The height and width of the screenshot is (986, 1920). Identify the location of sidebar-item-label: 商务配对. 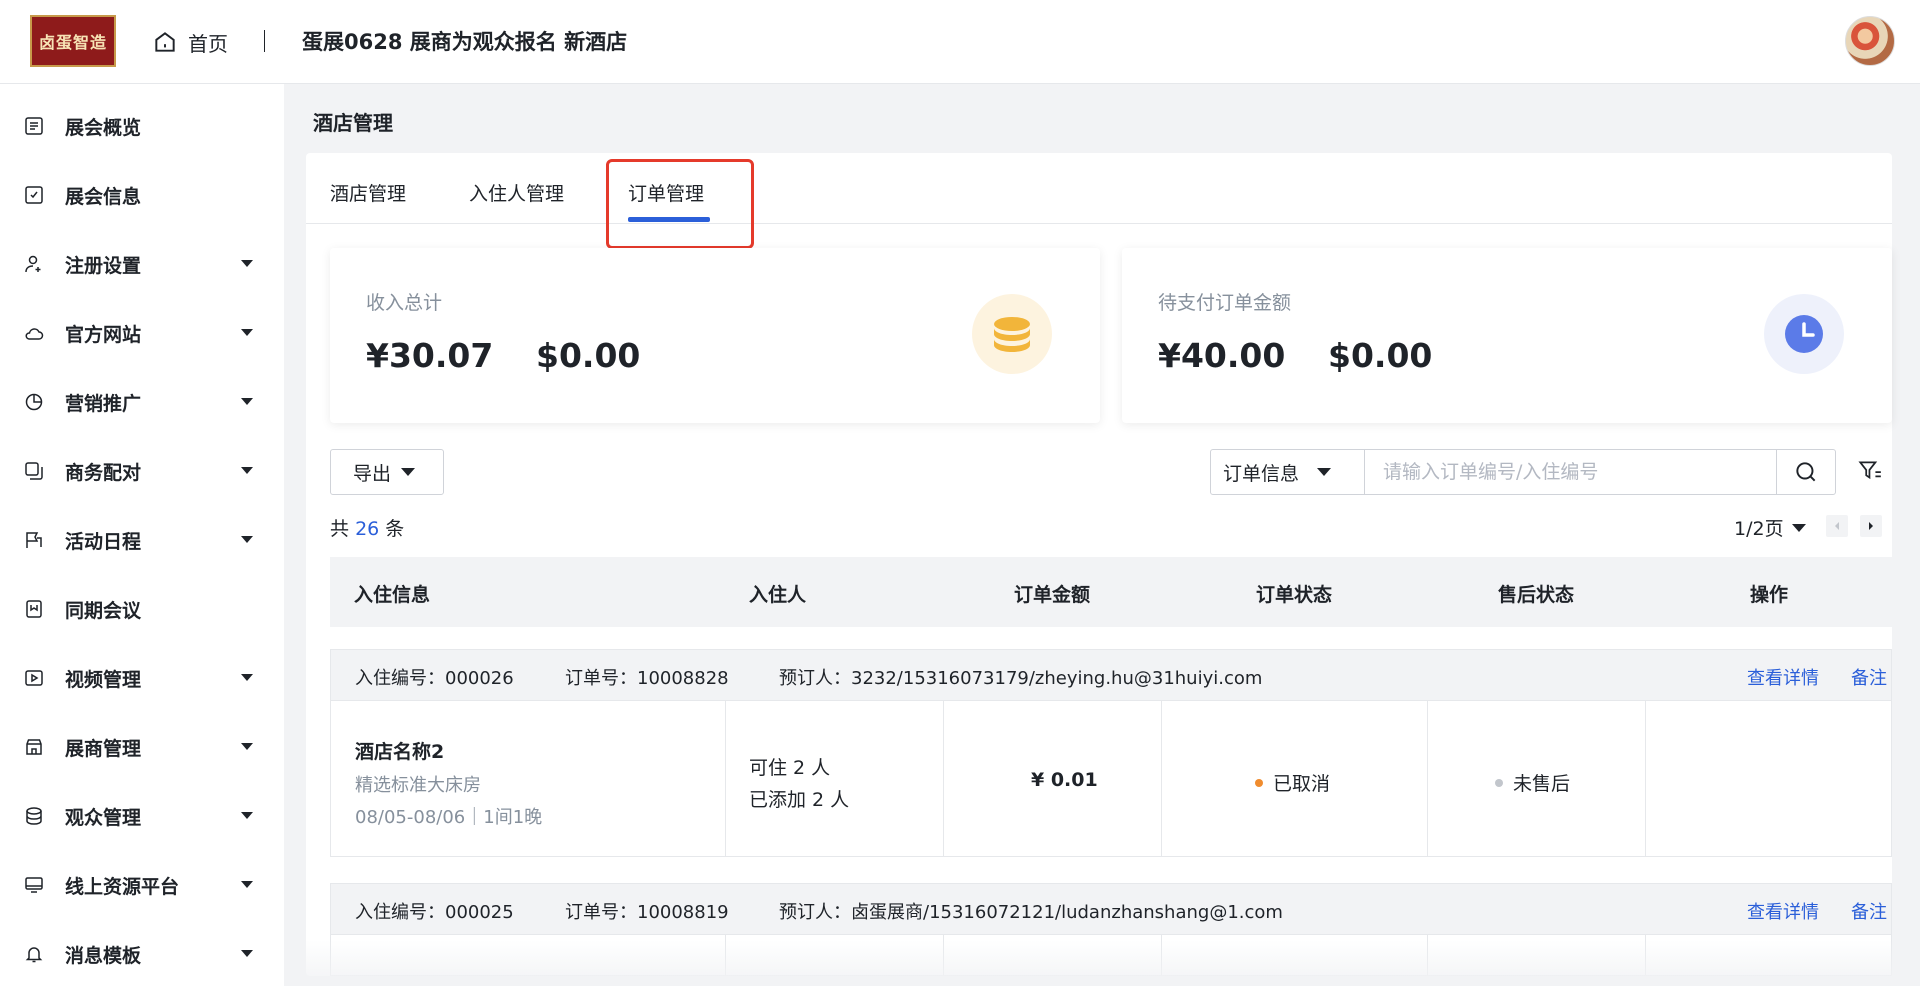
(103, 472).